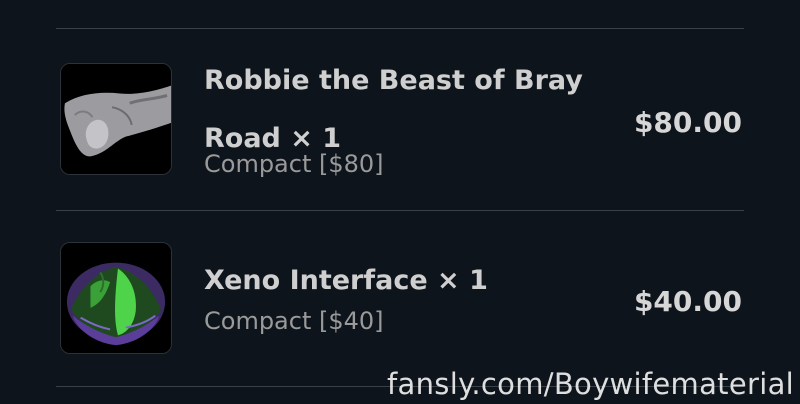 This screenshot has width=800, height=404. What do you see at coordinates (294, 164) in the screenshot?
I see `item-variant: Compact [$80]` at bounding box center [294, 164].